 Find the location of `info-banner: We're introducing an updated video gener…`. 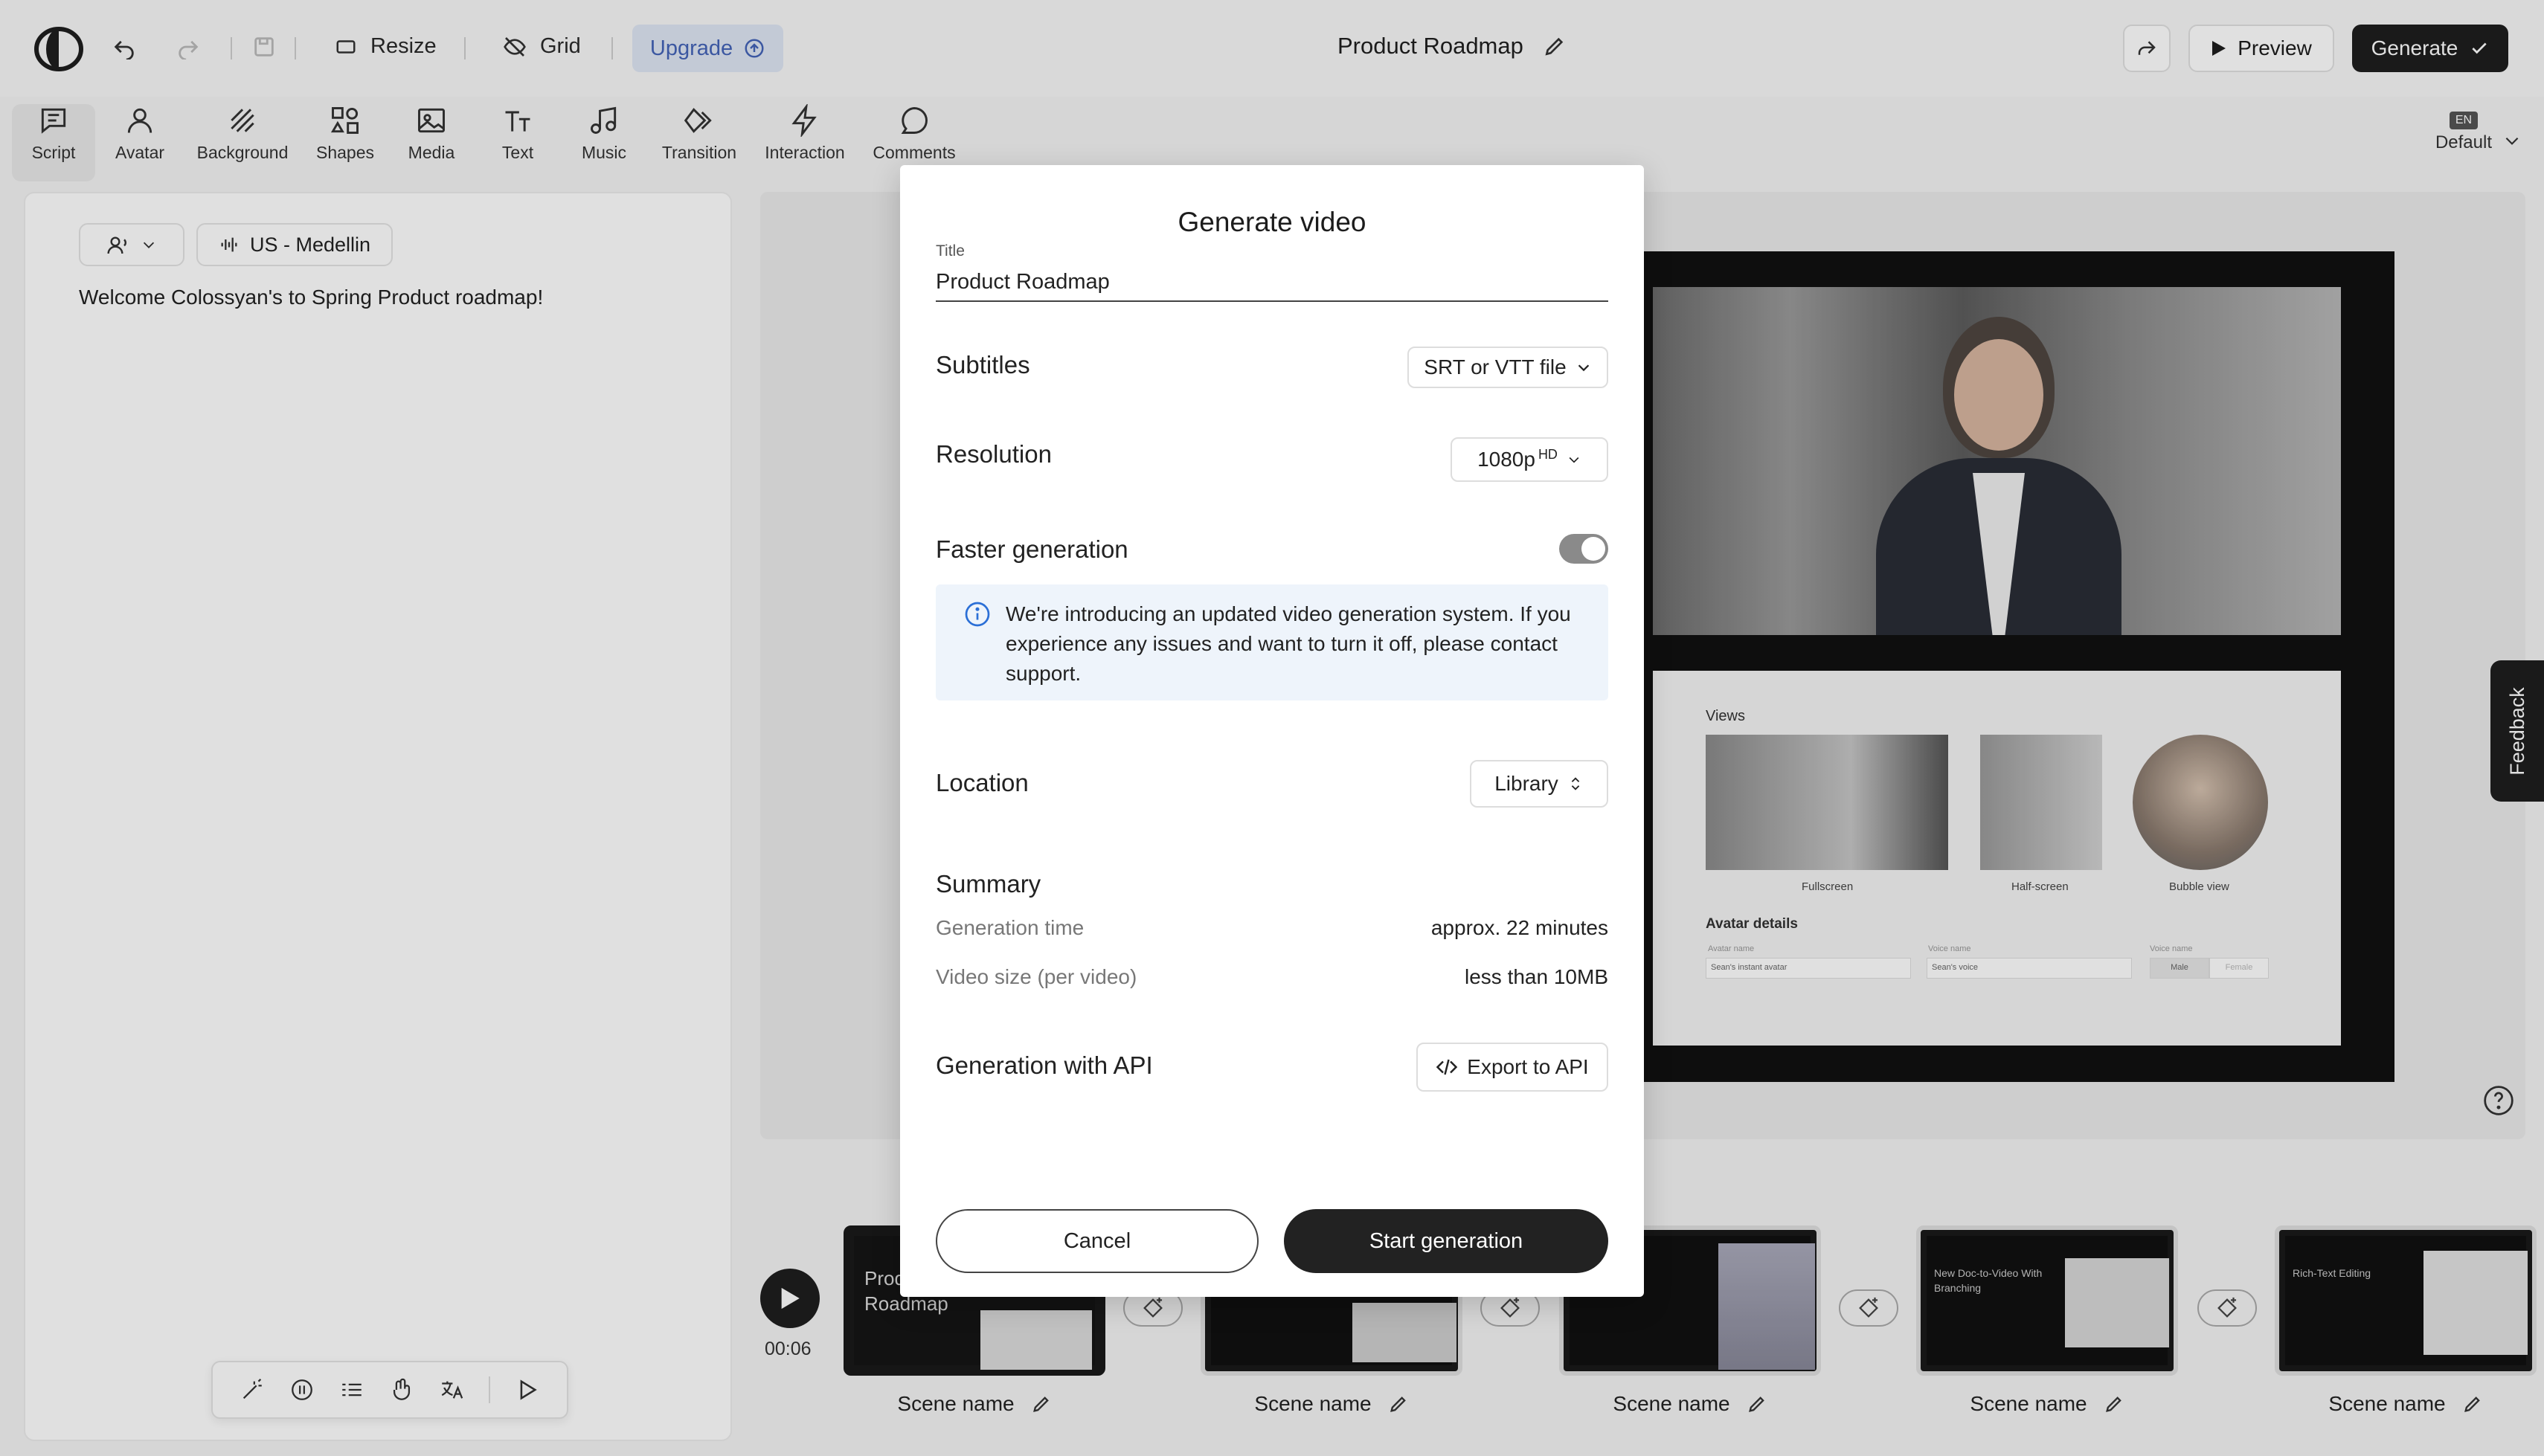

info-banner: We're introducing an updated video gener… is located at coordinates (1272, 642).